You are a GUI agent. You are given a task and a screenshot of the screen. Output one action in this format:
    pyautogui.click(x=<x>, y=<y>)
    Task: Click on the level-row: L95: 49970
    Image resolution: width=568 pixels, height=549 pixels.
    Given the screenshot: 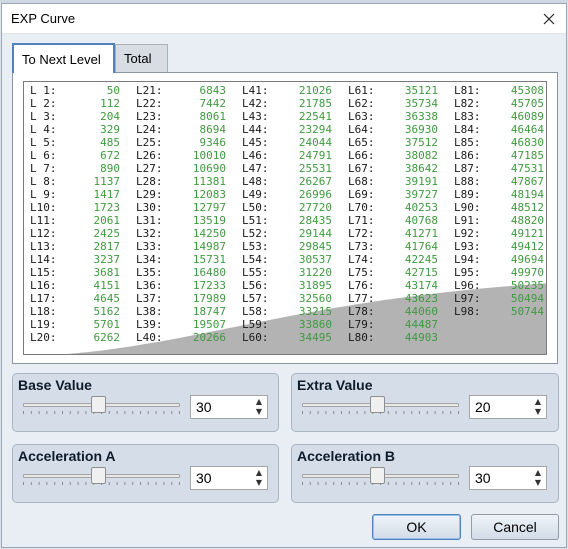 What is the action you would take?
    pyautogui.click(x=499, y=272)
    